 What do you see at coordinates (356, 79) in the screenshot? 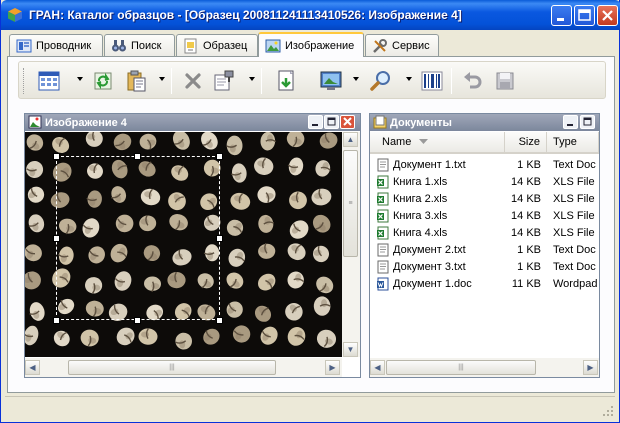
I see `screen-capture-dropdown` at bounding box center [356, 79].